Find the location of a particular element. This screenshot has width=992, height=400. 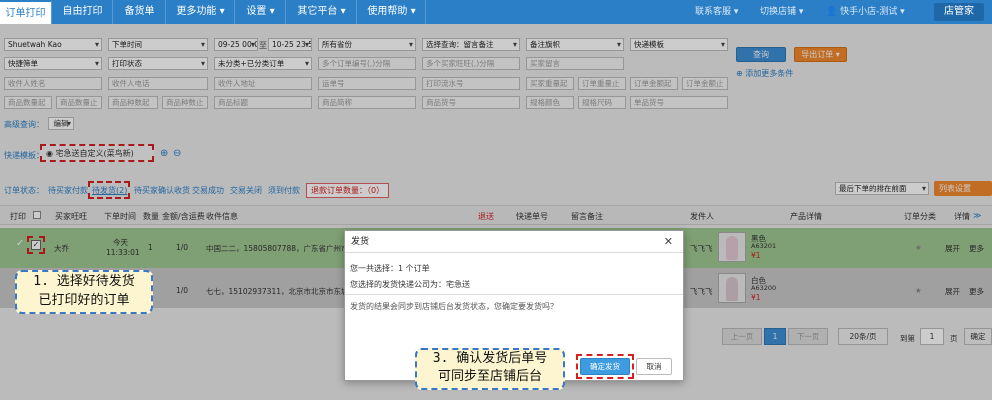

tab-settings: 设置 ▾ is located at coordinates (261, 12).